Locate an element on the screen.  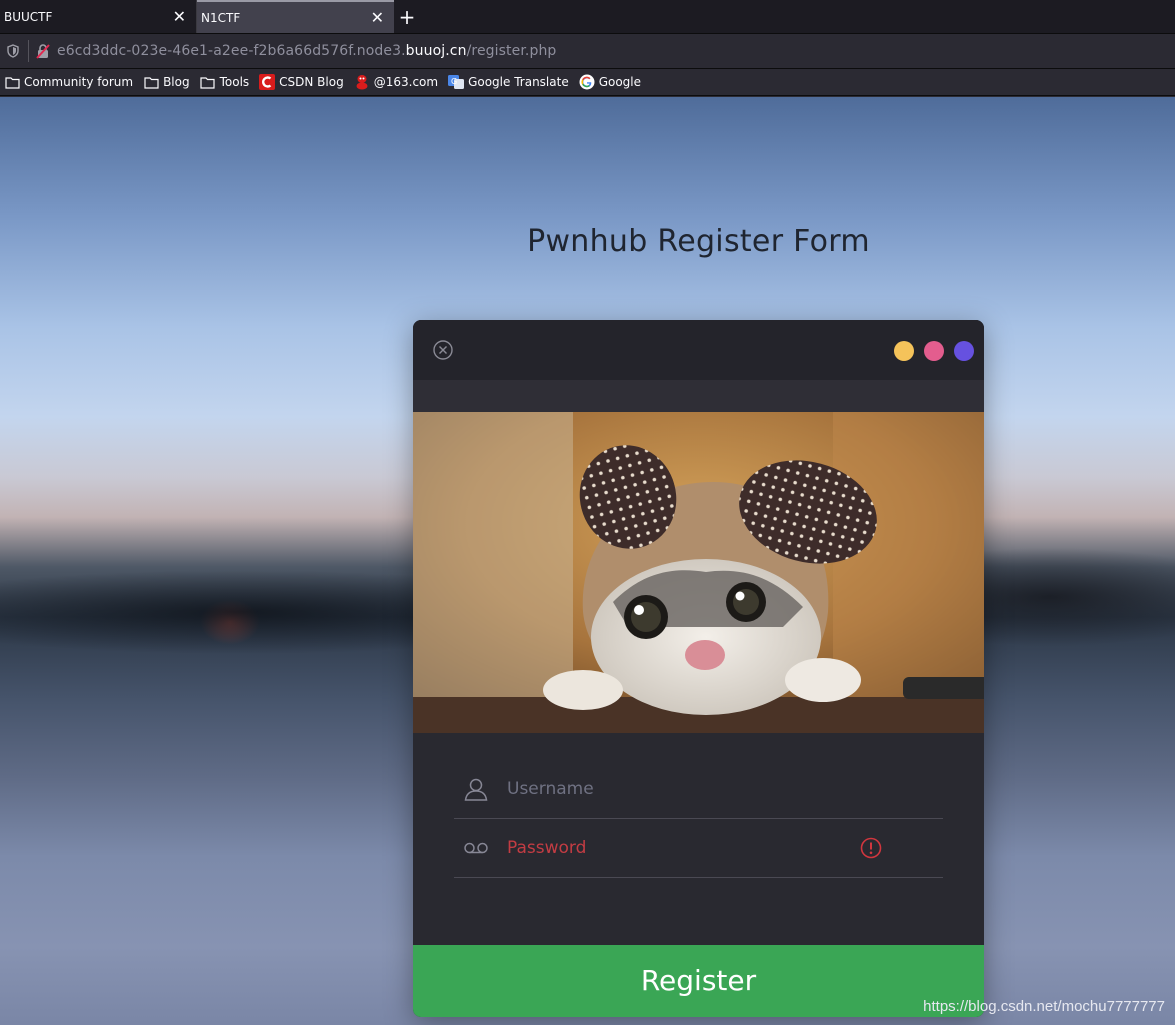
purple-dot is located at coordinates (964, 351).